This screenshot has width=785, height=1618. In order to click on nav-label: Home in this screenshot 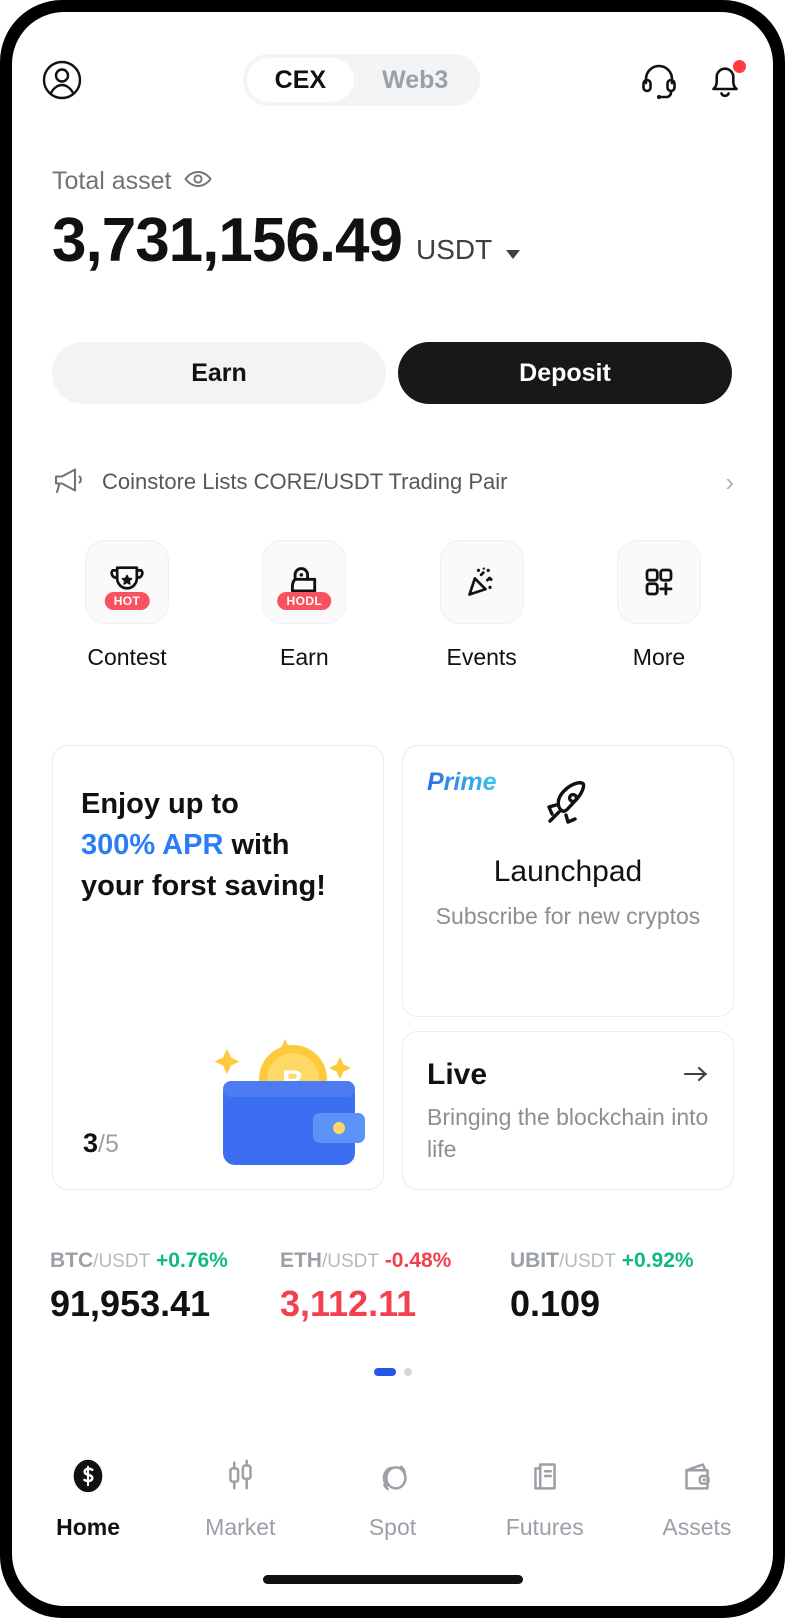, I will do `click(88, 1527)`.